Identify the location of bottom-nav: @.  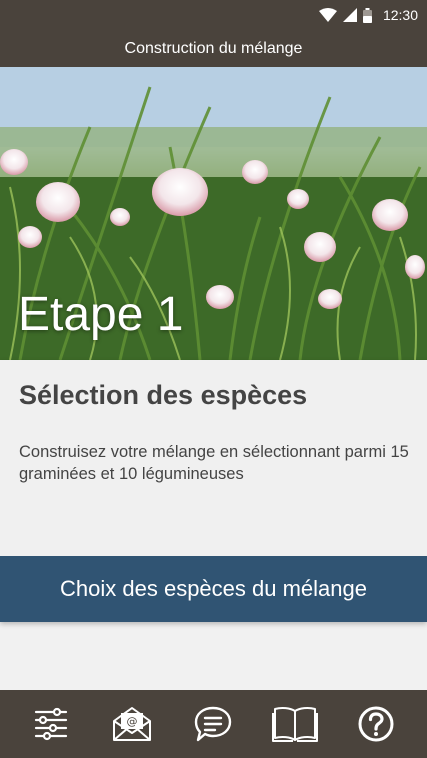
(213, 724).